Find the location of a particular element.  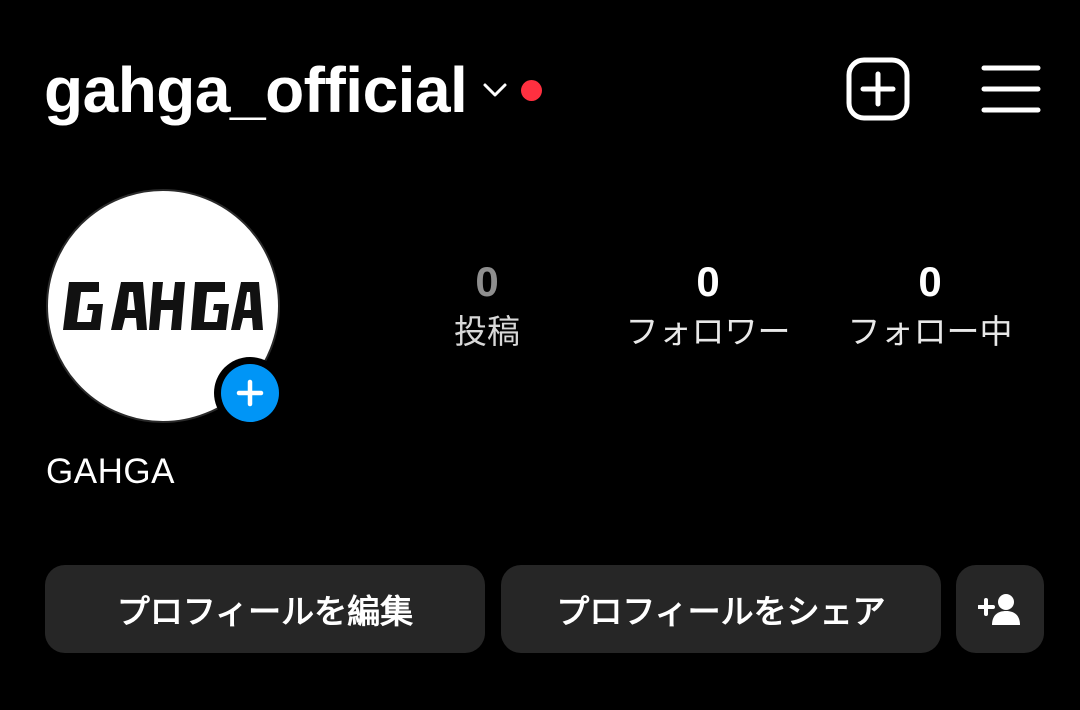

share-profile-button: プロフィールをシェア is located at coordinates (721, 609).